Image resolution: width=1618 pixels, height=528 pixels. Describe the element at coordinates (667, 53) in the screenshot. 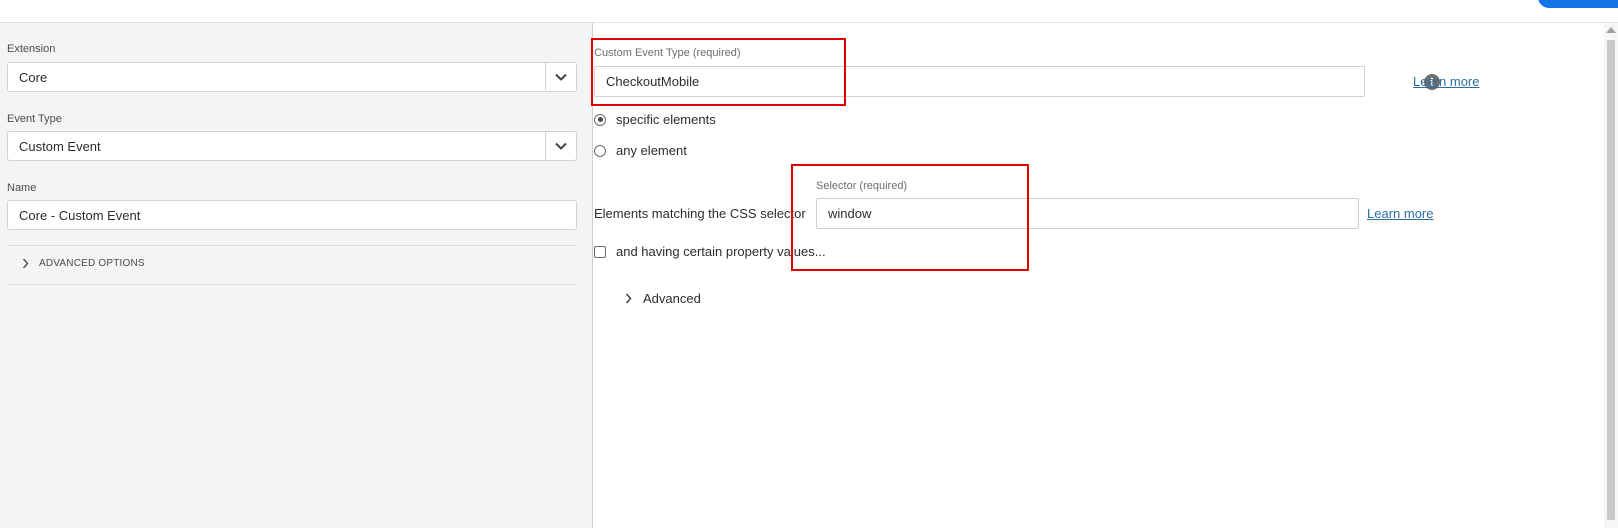

I see `custom-event-type-label: Custom Event Type (required)` at that location.